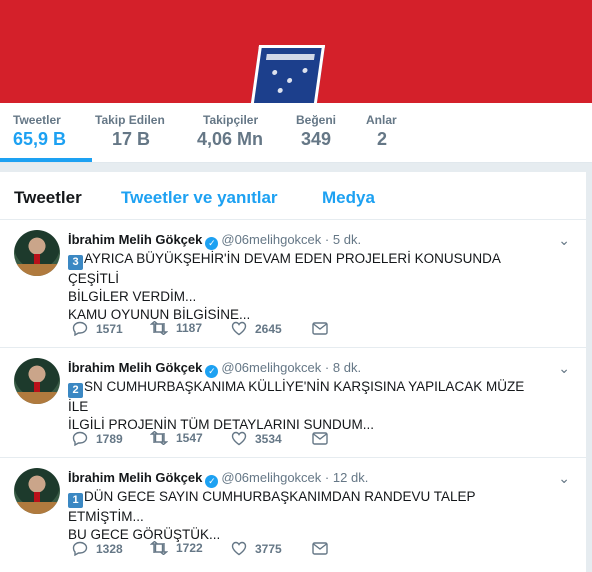  Describe the element at coordinates (189, 548) in the screenshot. I see `retweet-count: 1722` at that location.